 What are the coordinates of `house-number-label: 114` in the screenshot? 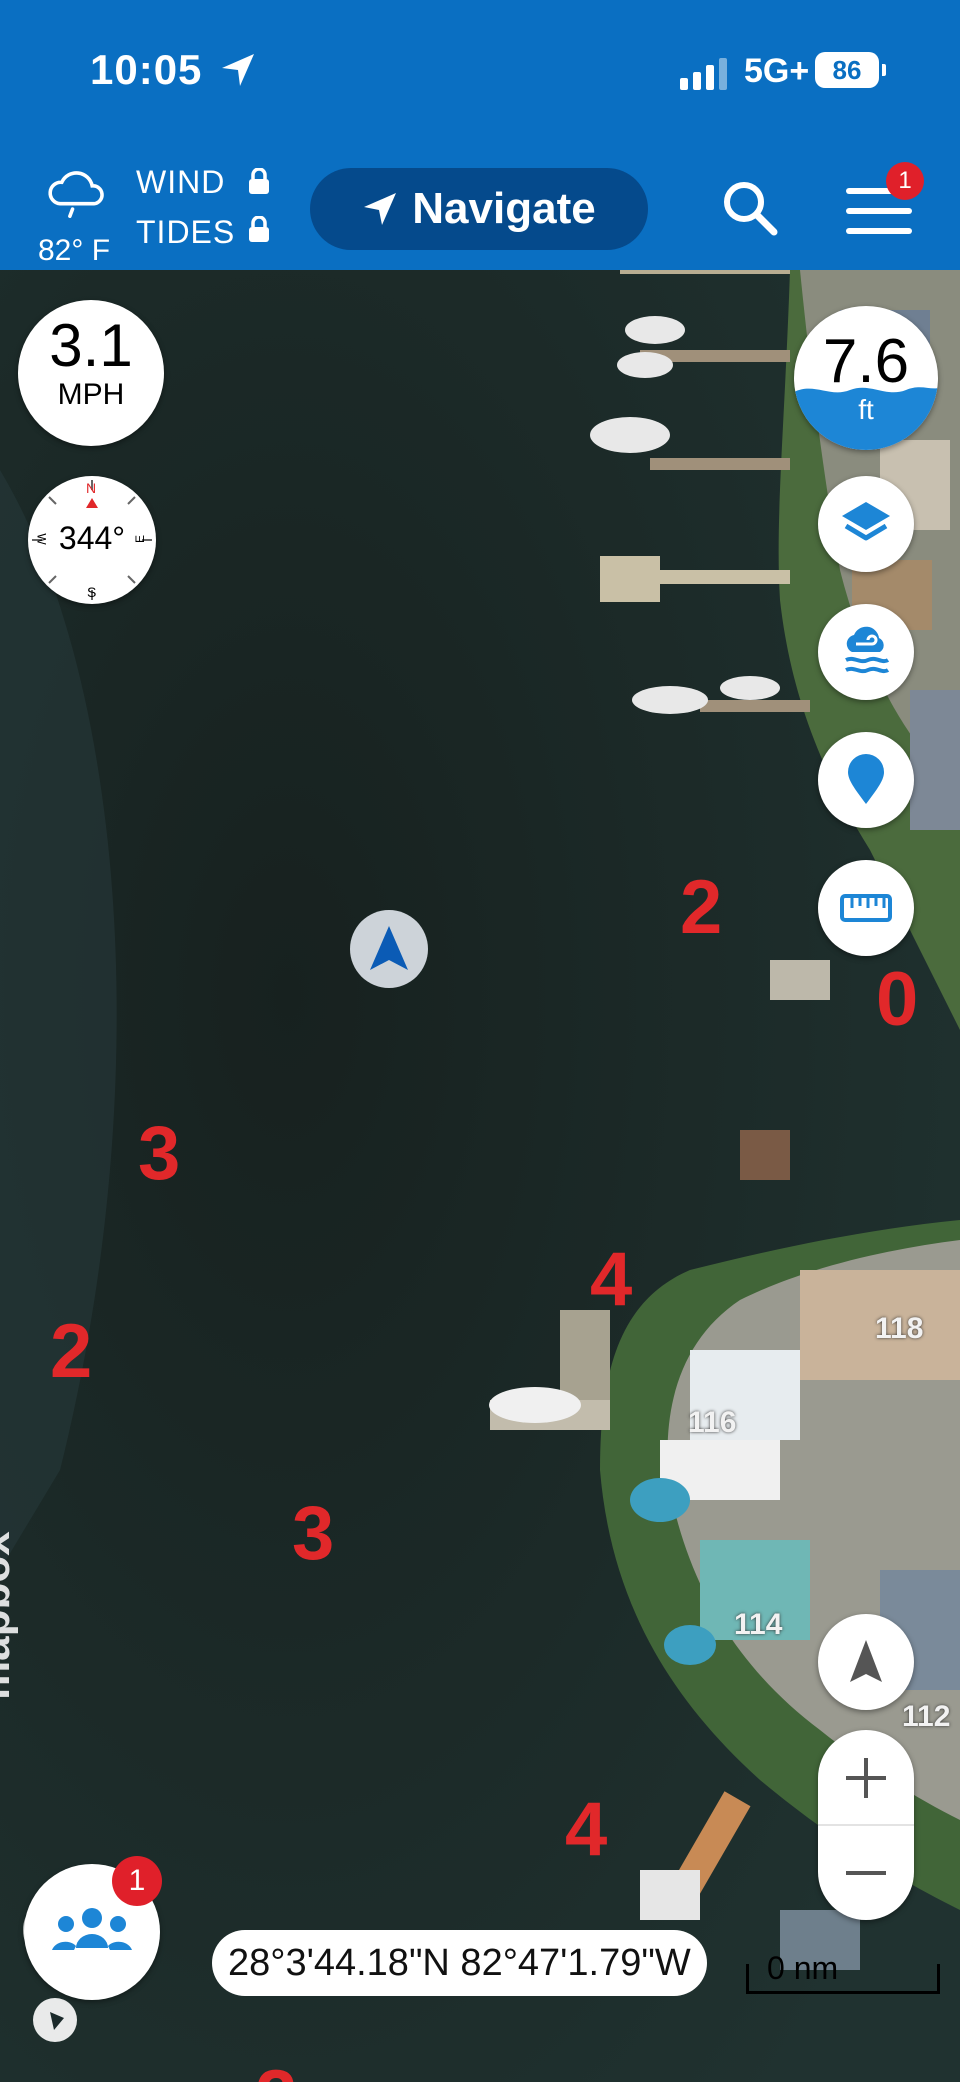 It's located at (758, 1624).